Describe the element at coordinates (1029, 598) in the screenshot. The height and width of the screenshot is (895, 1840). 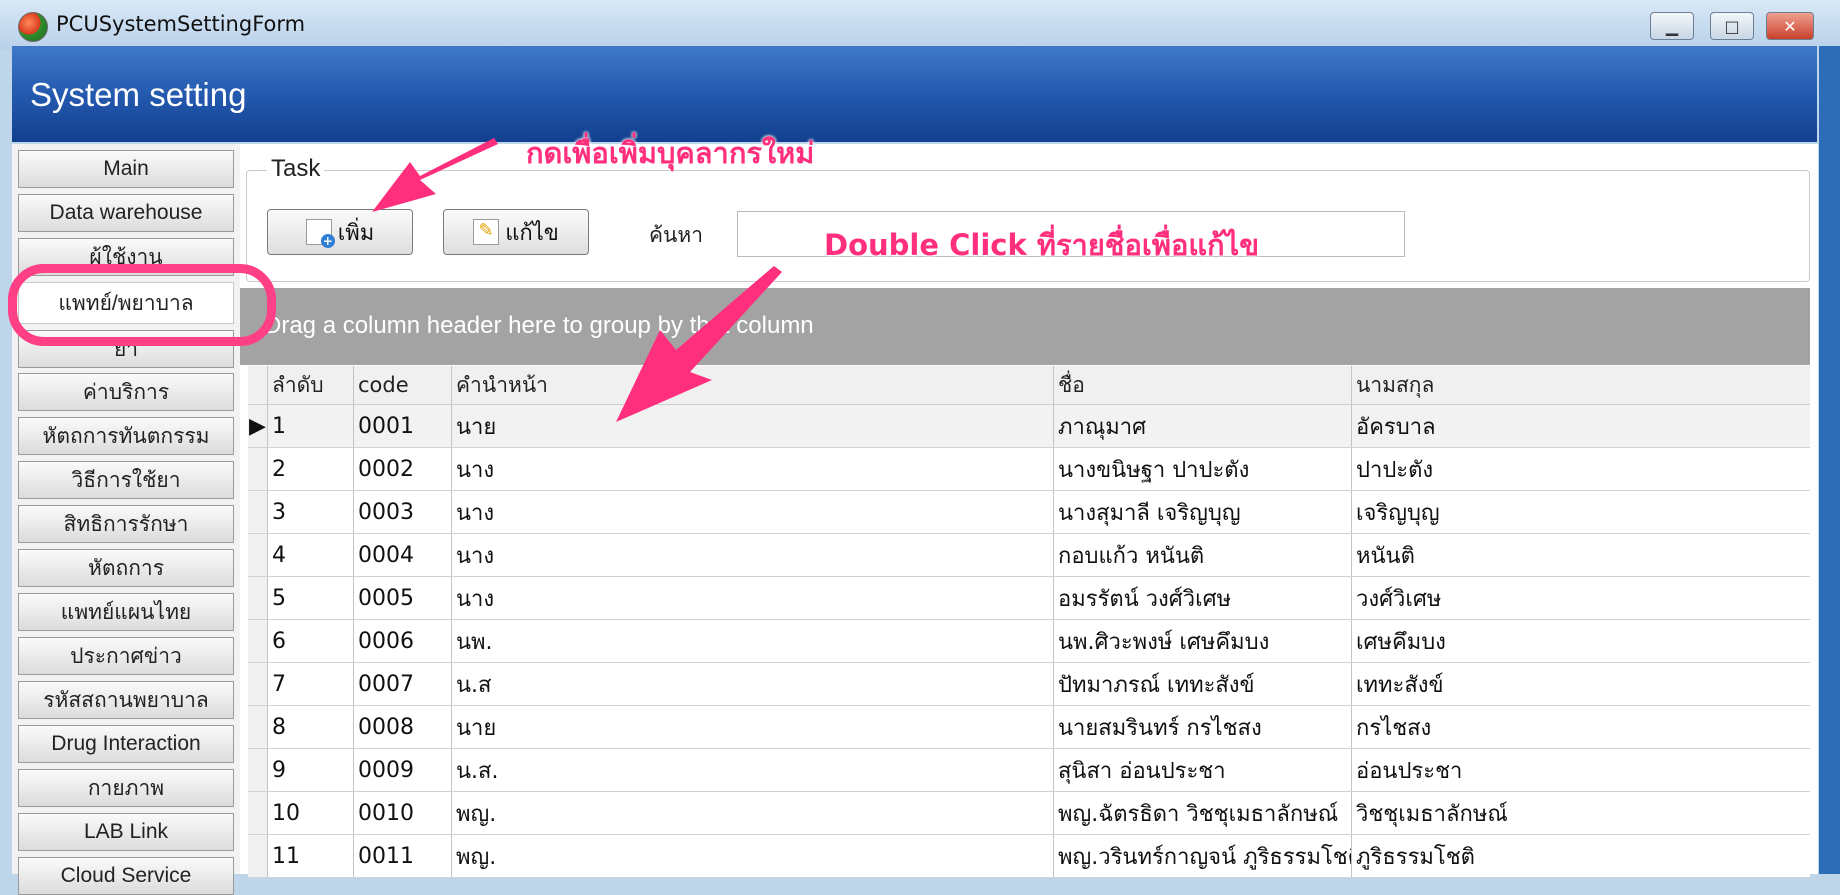
I see `table-row: 5 0005 นาง อมรรัตน์ วงศ์วิเศษ วงศ์วิเศษ` at that location.